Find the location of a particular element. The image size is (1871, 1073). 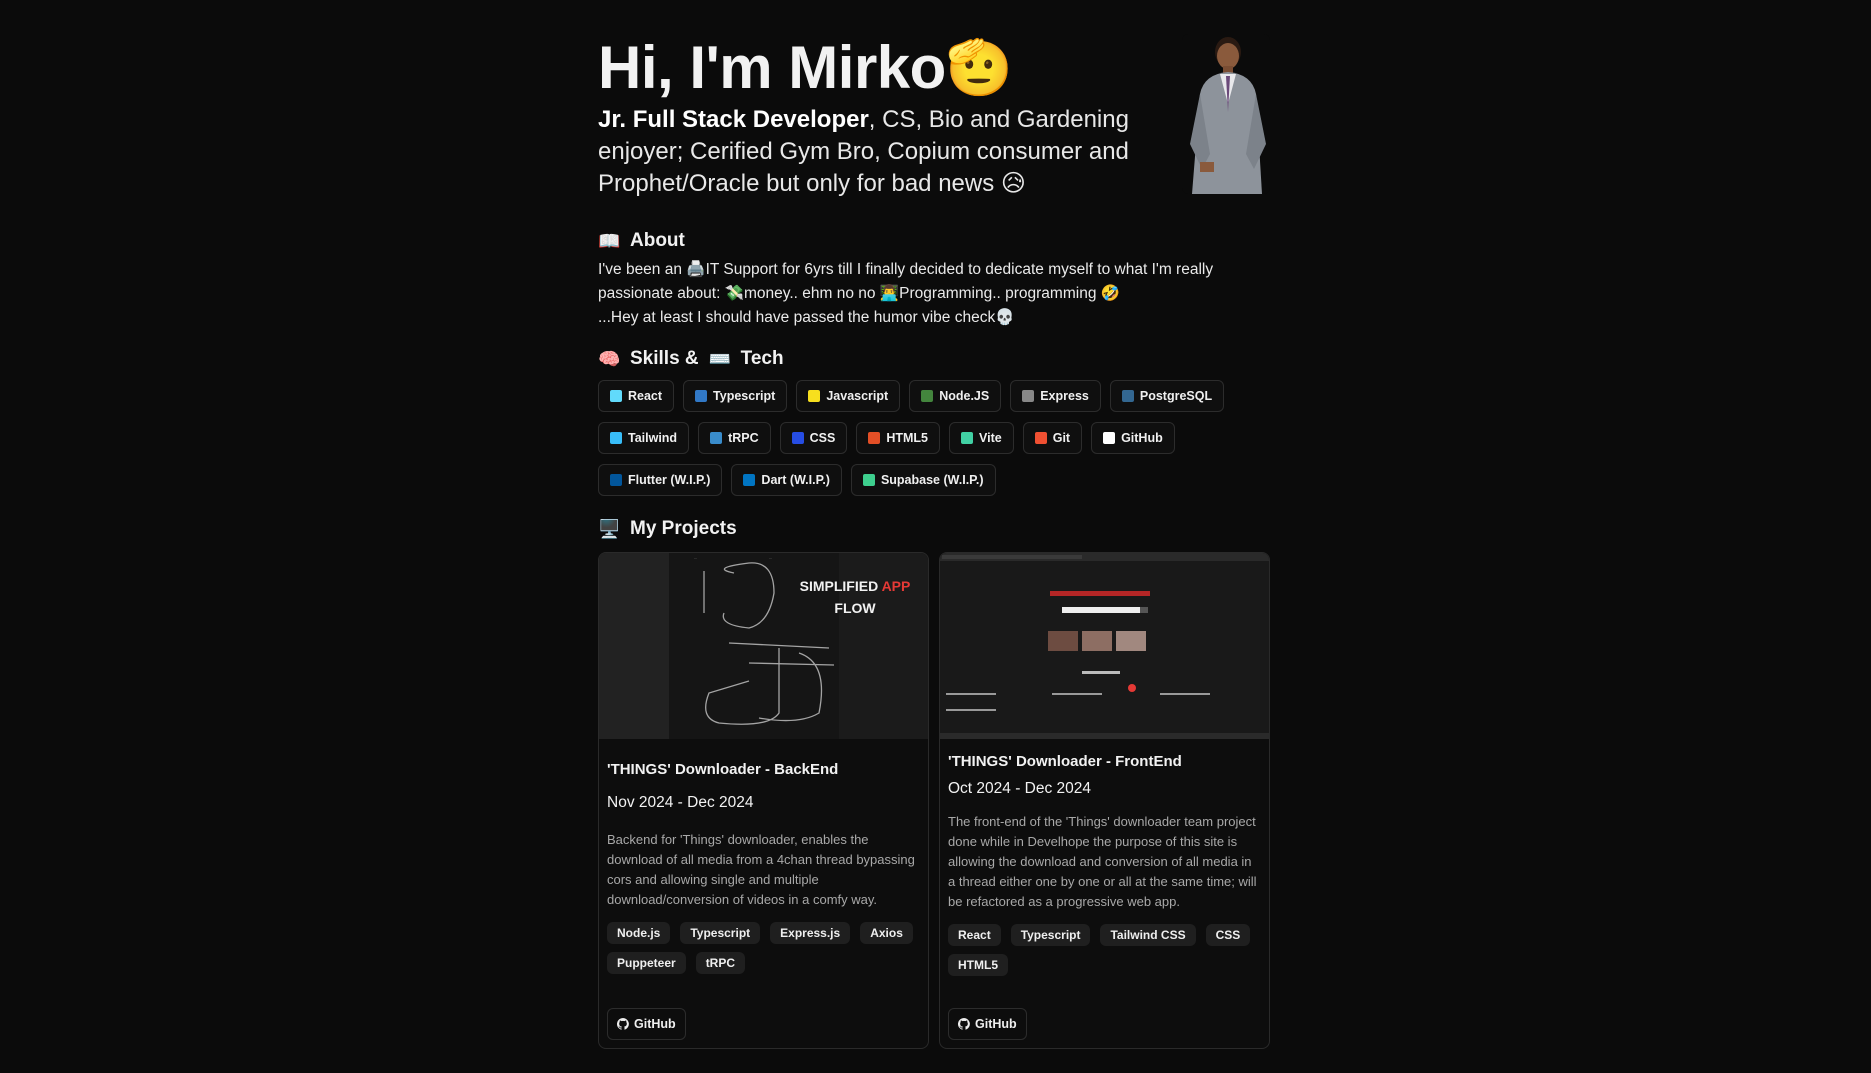

skill-label: Typescript is located at coordinates (744, 396).